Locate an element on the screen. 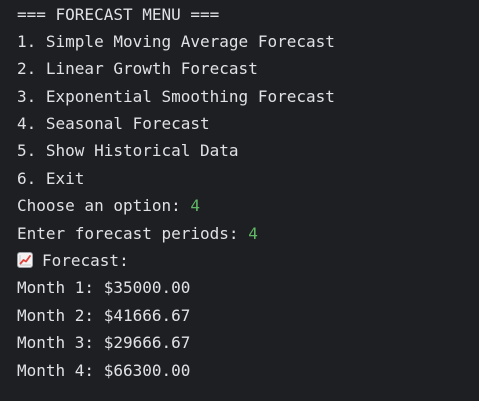 Image resolution: width=479 pixels, height=401 pixels. menu-item-exponential-smoothing: 3. Exponential Smoothing Forecast is located at coordinates (176, 96).